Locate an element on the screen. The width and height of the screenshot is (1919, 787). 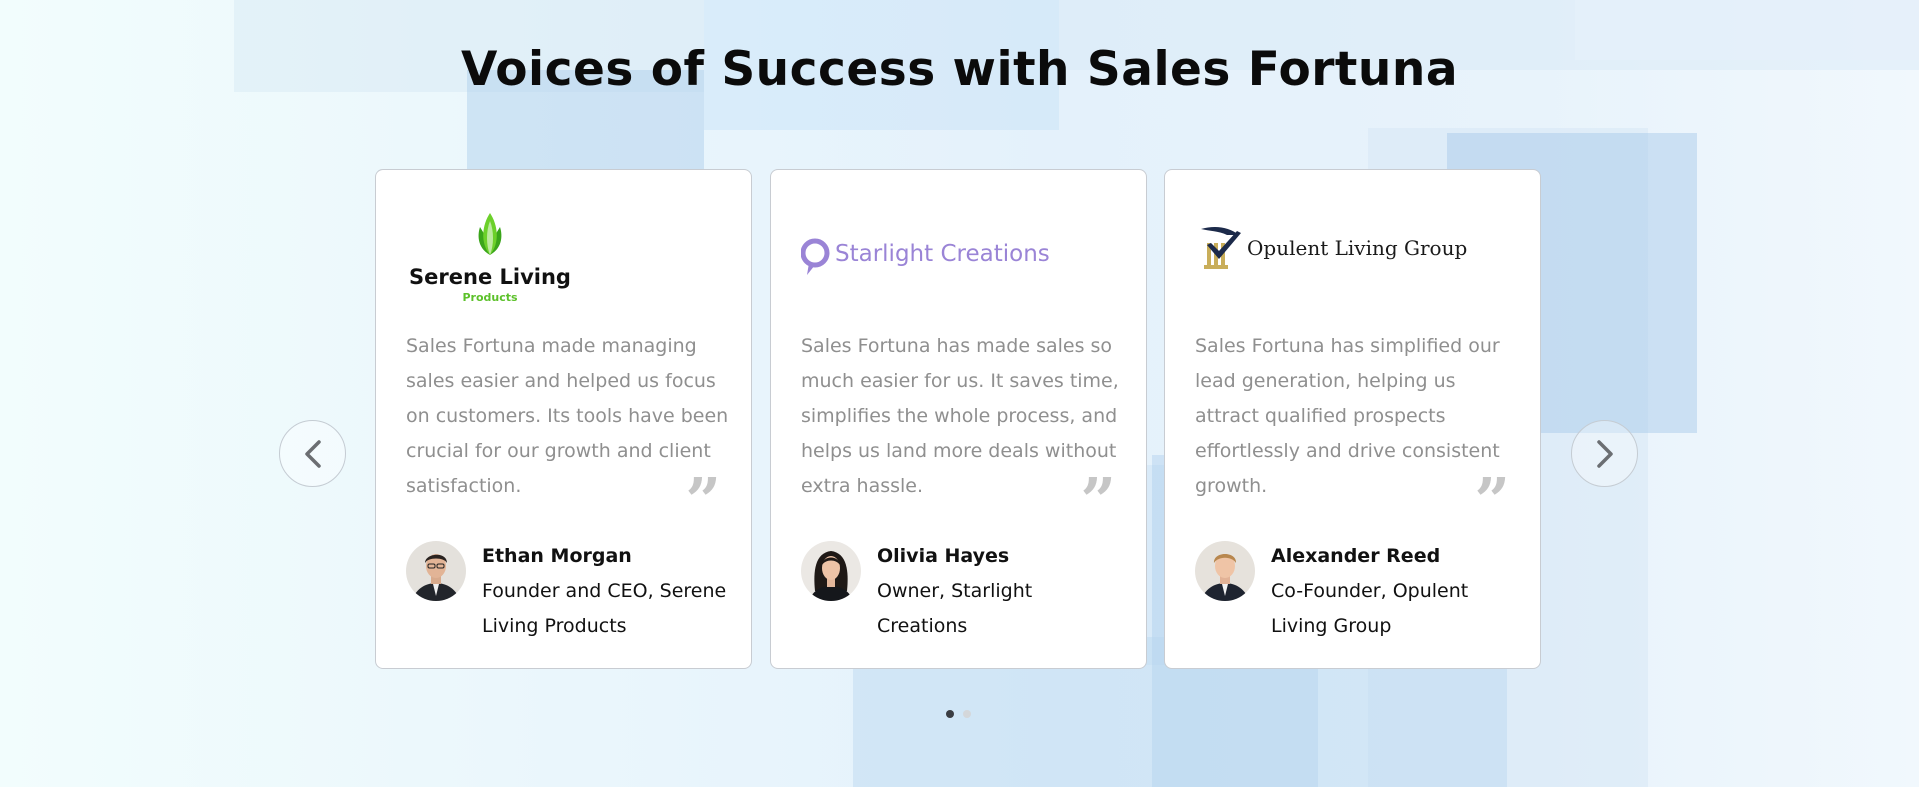
chevron-left-icon is located at coordinates (312, 453).